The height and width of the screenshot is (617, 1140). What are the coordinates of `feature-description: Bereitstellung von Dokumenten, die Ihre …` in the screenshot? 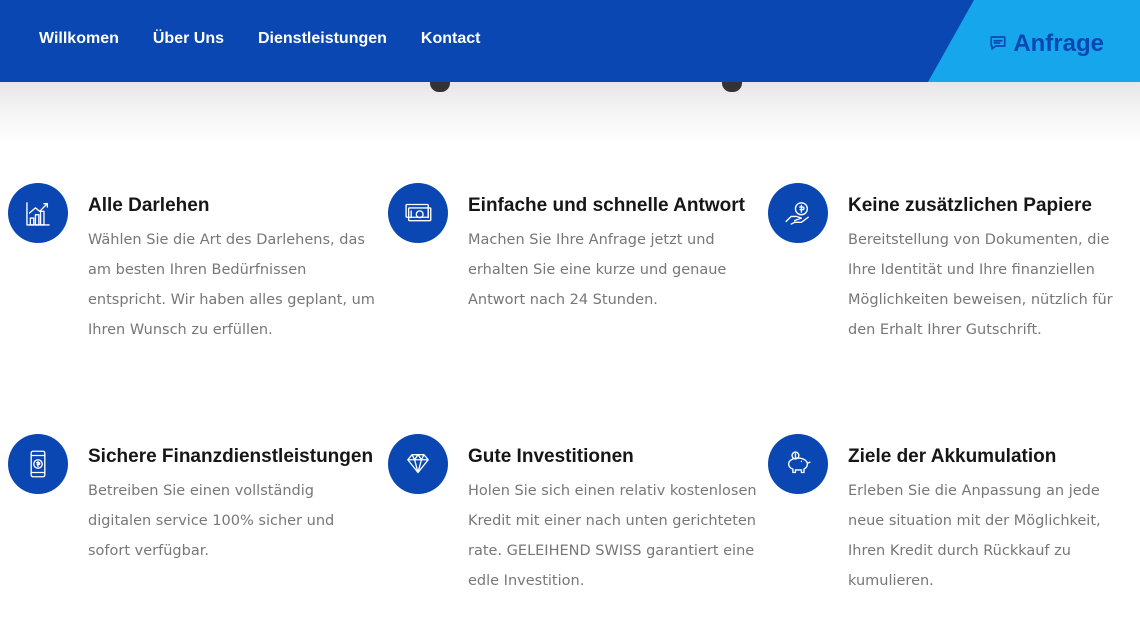 It's located at (980, 285).